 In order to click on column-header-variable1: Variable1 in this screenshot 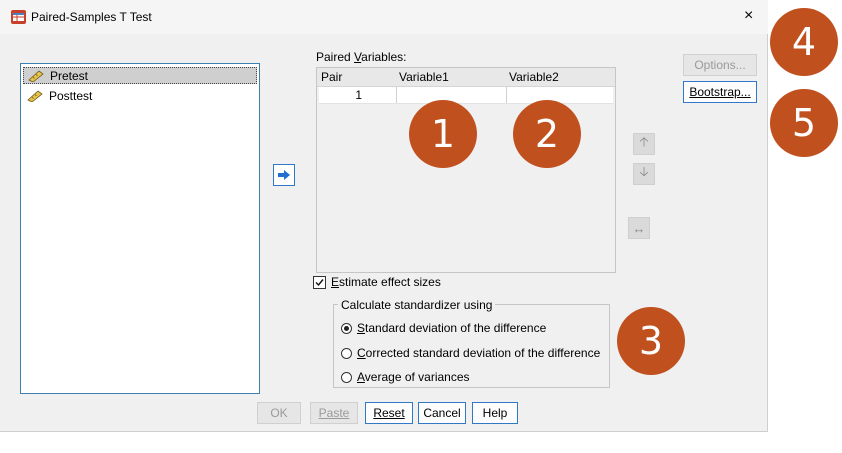, I will do `click(424, 77)`.